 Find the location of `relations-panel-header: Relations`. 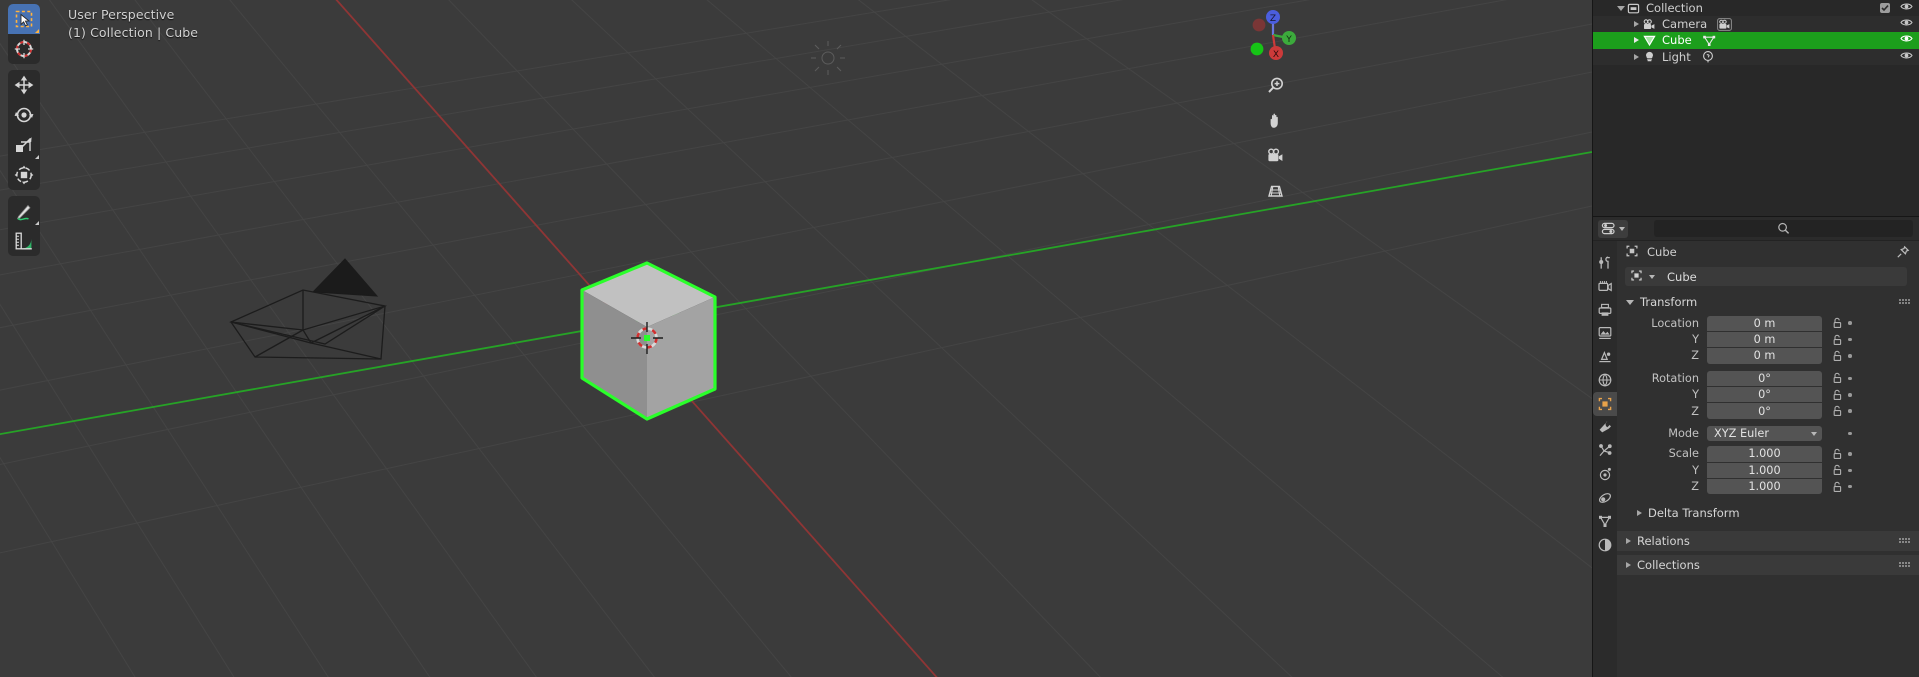

relations-panel-header: Relations is located at coordinates (1768, 540).